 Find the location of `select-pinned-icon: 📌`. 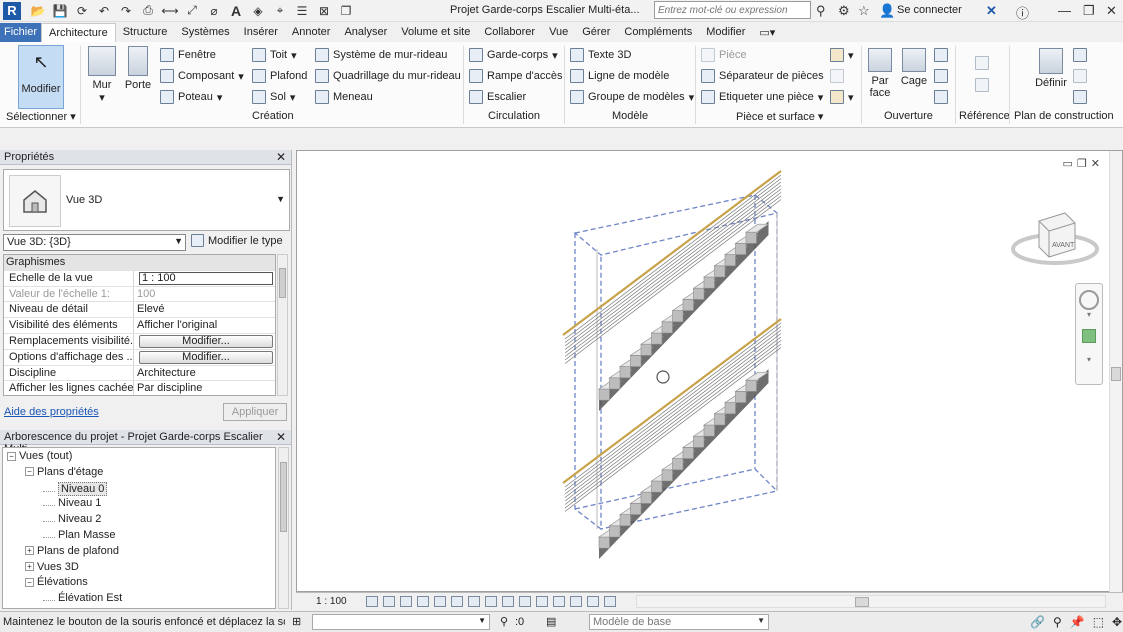

select-pinned-icon: 📌 is located at coordinates (1077, 622).